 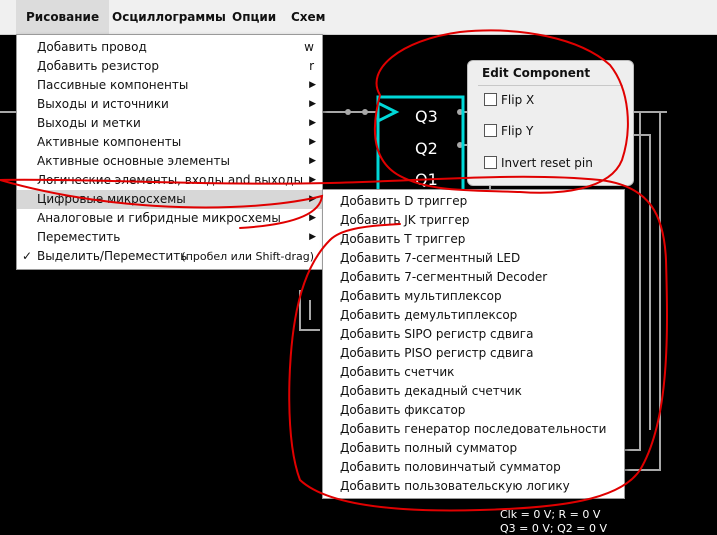 I want to click on menu-oscillograms: Осциллограммы, so click(x=169, y=17).